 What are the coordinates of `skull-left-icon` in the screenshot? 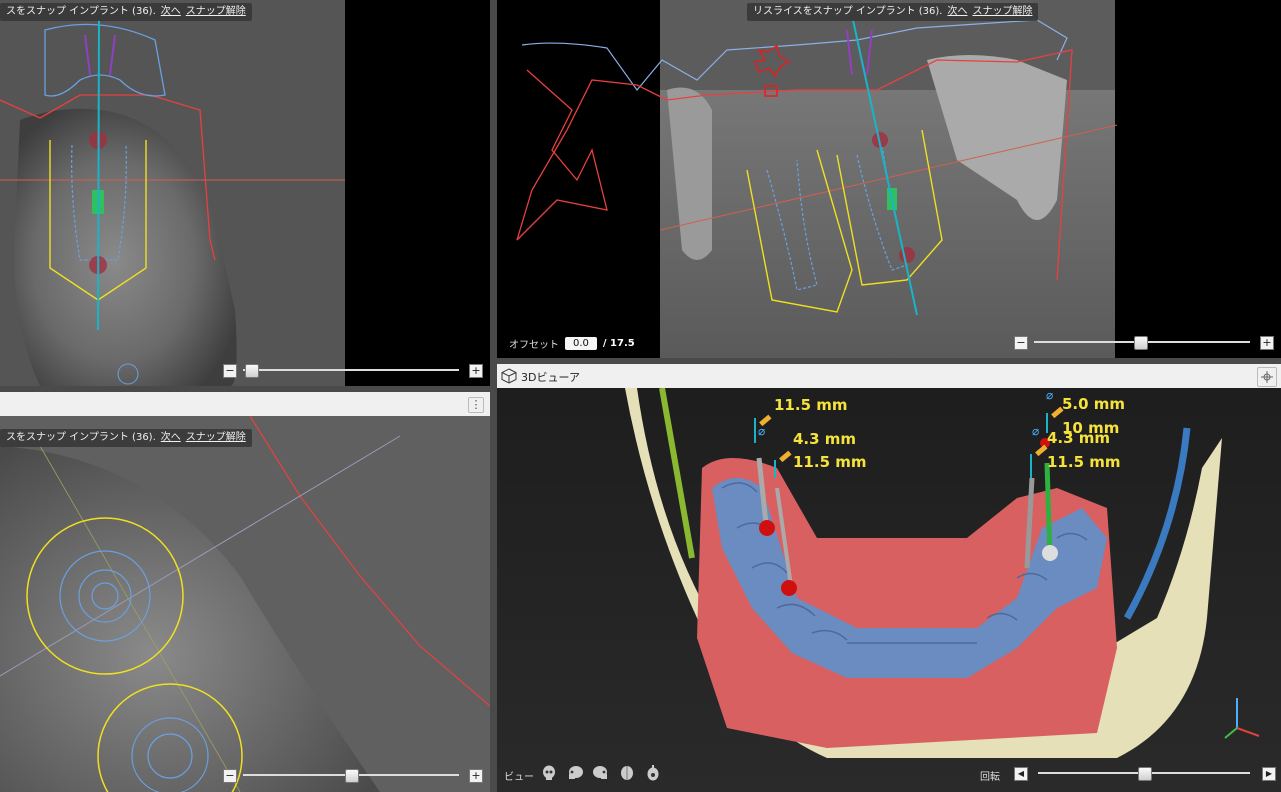 It's located at (575, 773).